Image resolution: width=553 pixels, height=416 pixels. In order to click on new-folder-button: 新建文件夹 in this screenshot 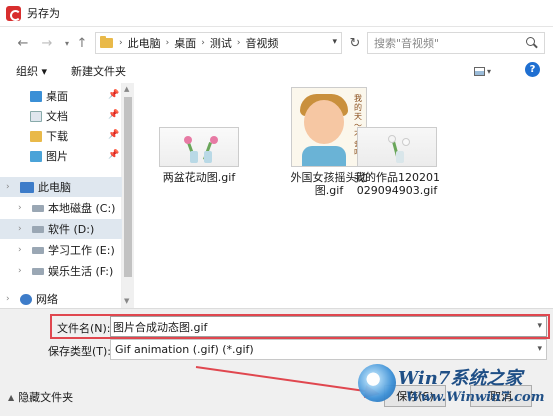, I will do `click(98, 71)`.